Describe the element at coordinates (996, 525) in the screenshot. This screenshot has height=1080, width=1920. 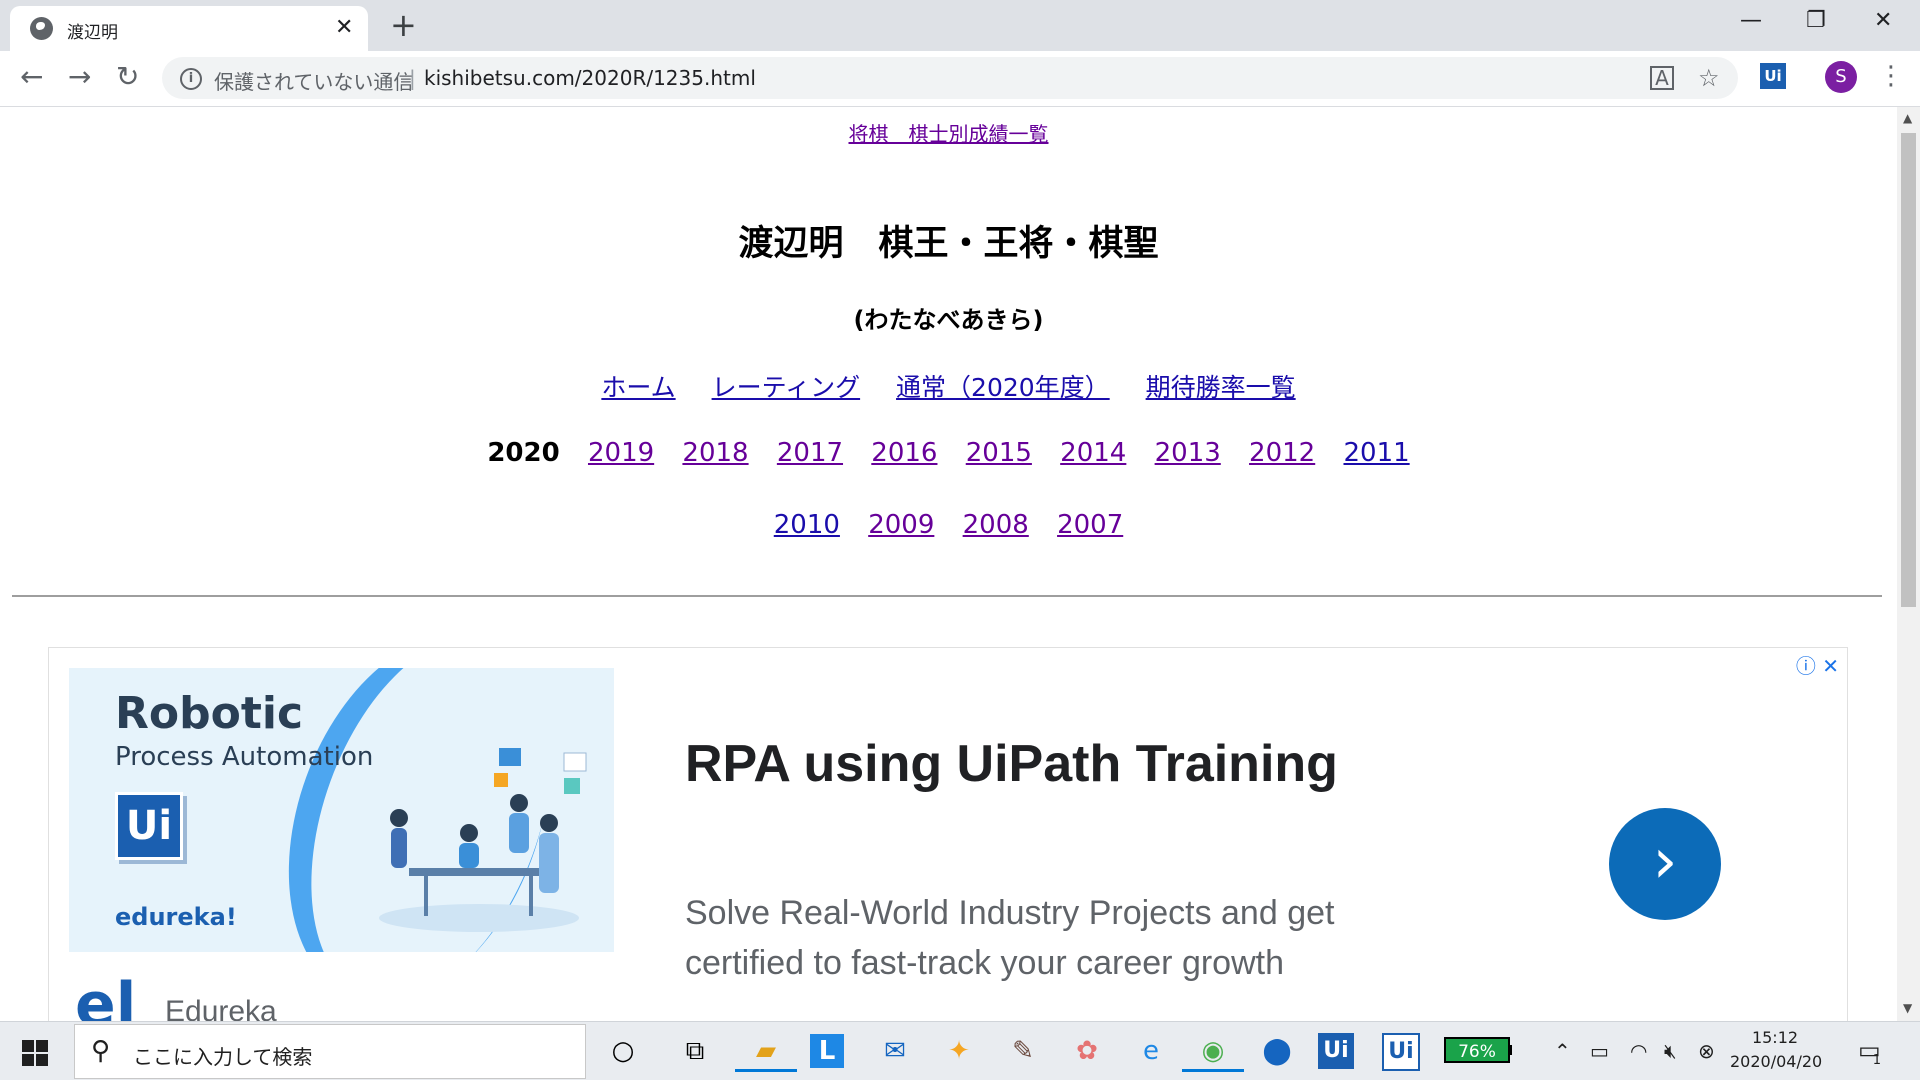
I see `year-link: 2008` at that location.